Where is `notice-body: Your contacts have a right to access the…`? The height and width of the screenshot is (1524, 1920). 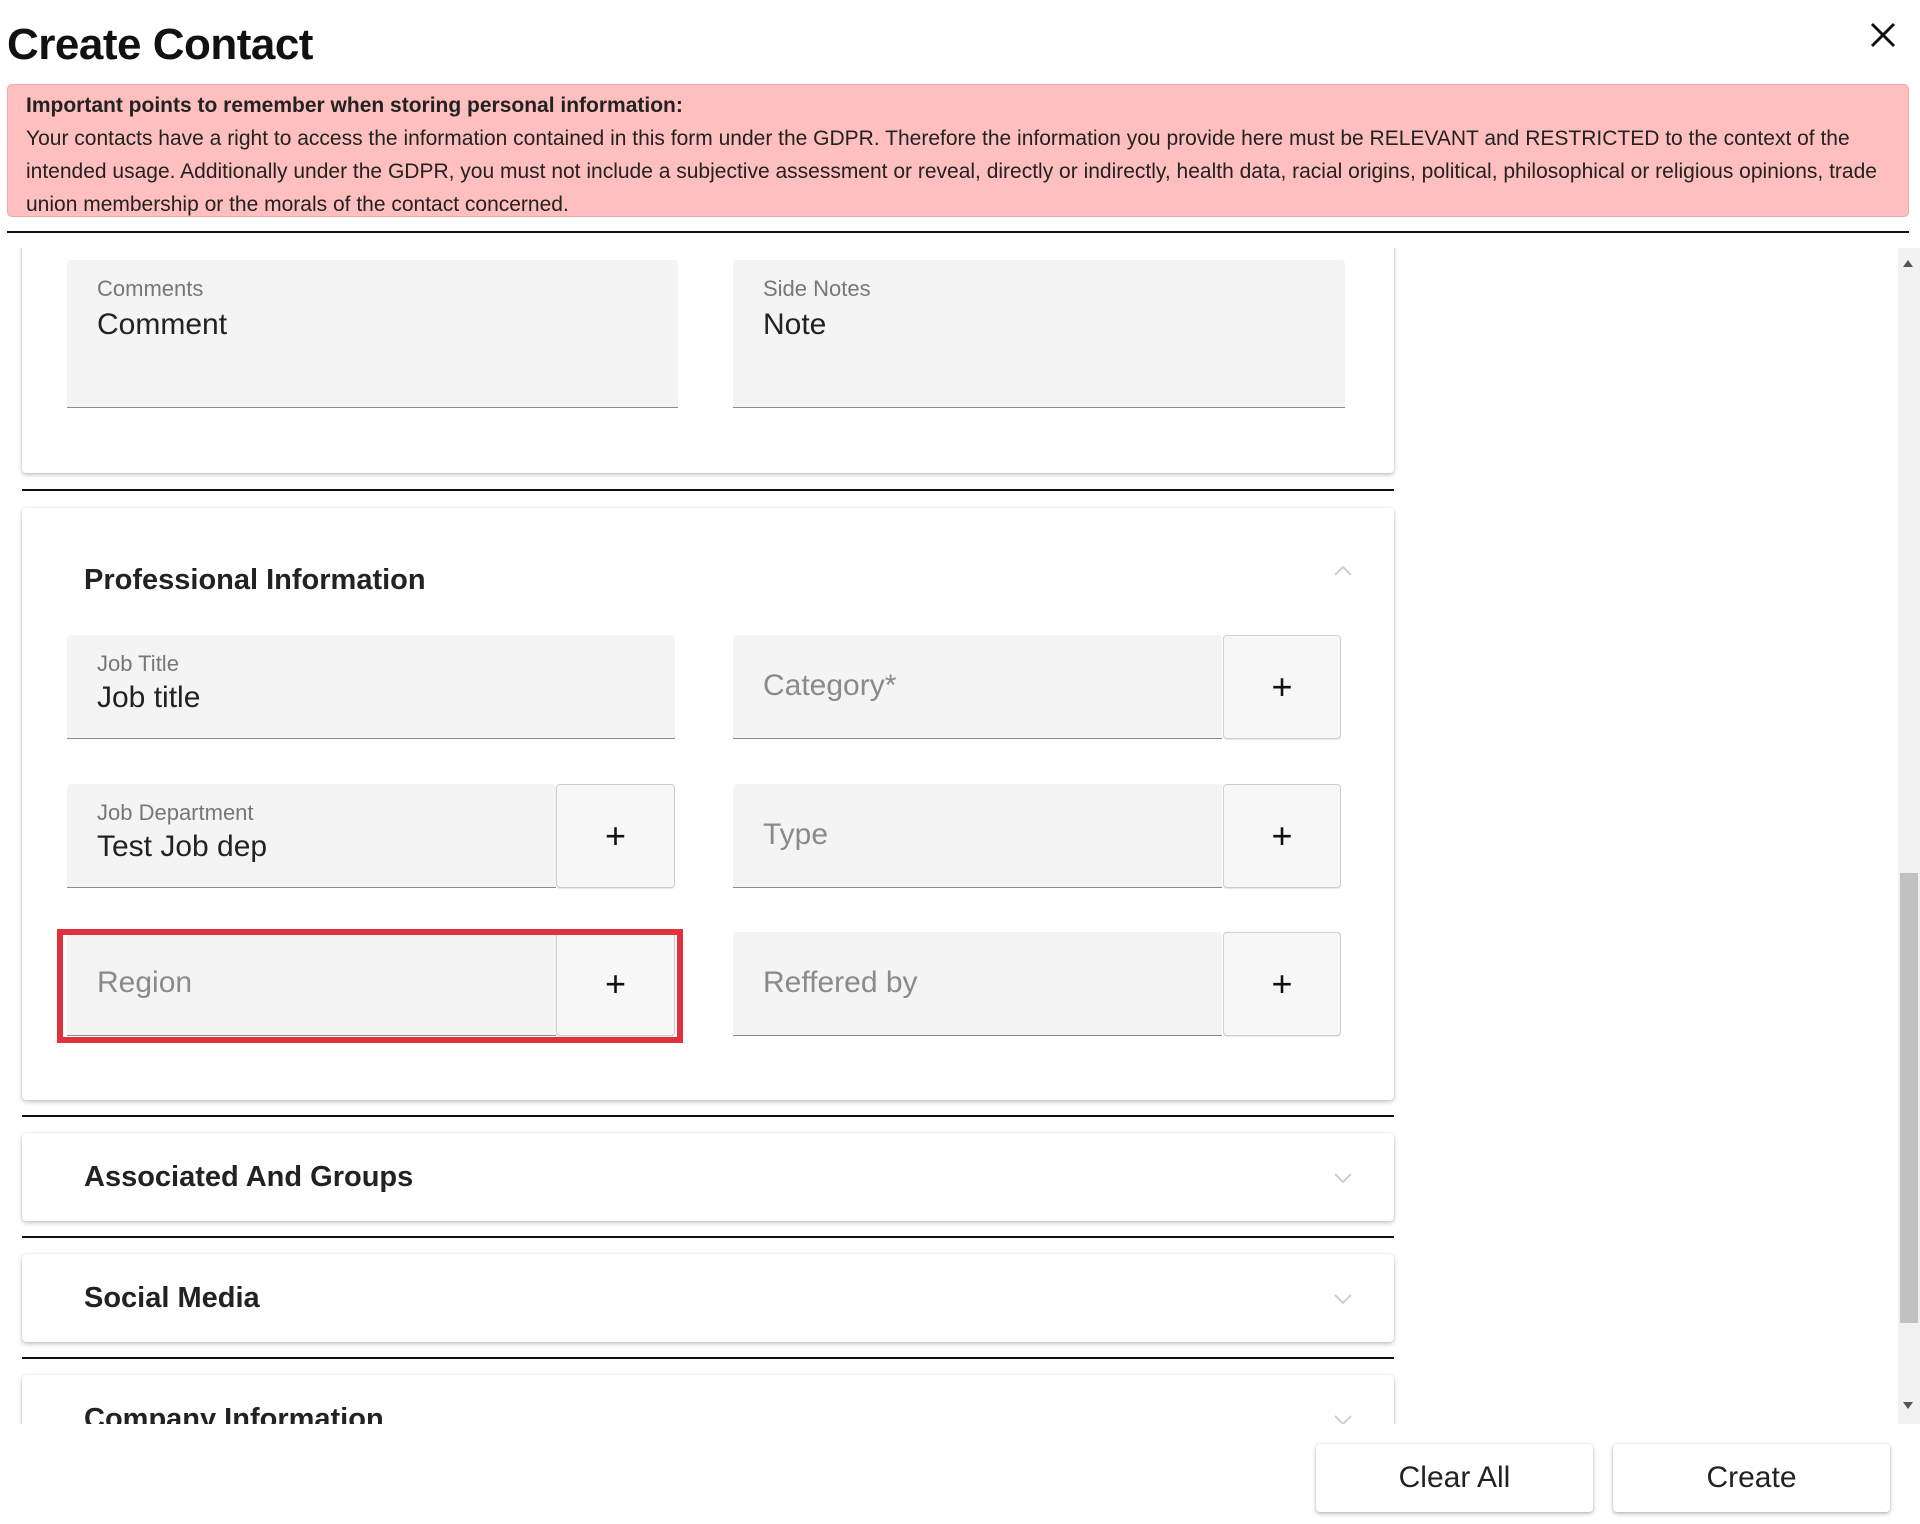
notice-body: Your contacts have a right to access the… is located at coordinates (951, 171).